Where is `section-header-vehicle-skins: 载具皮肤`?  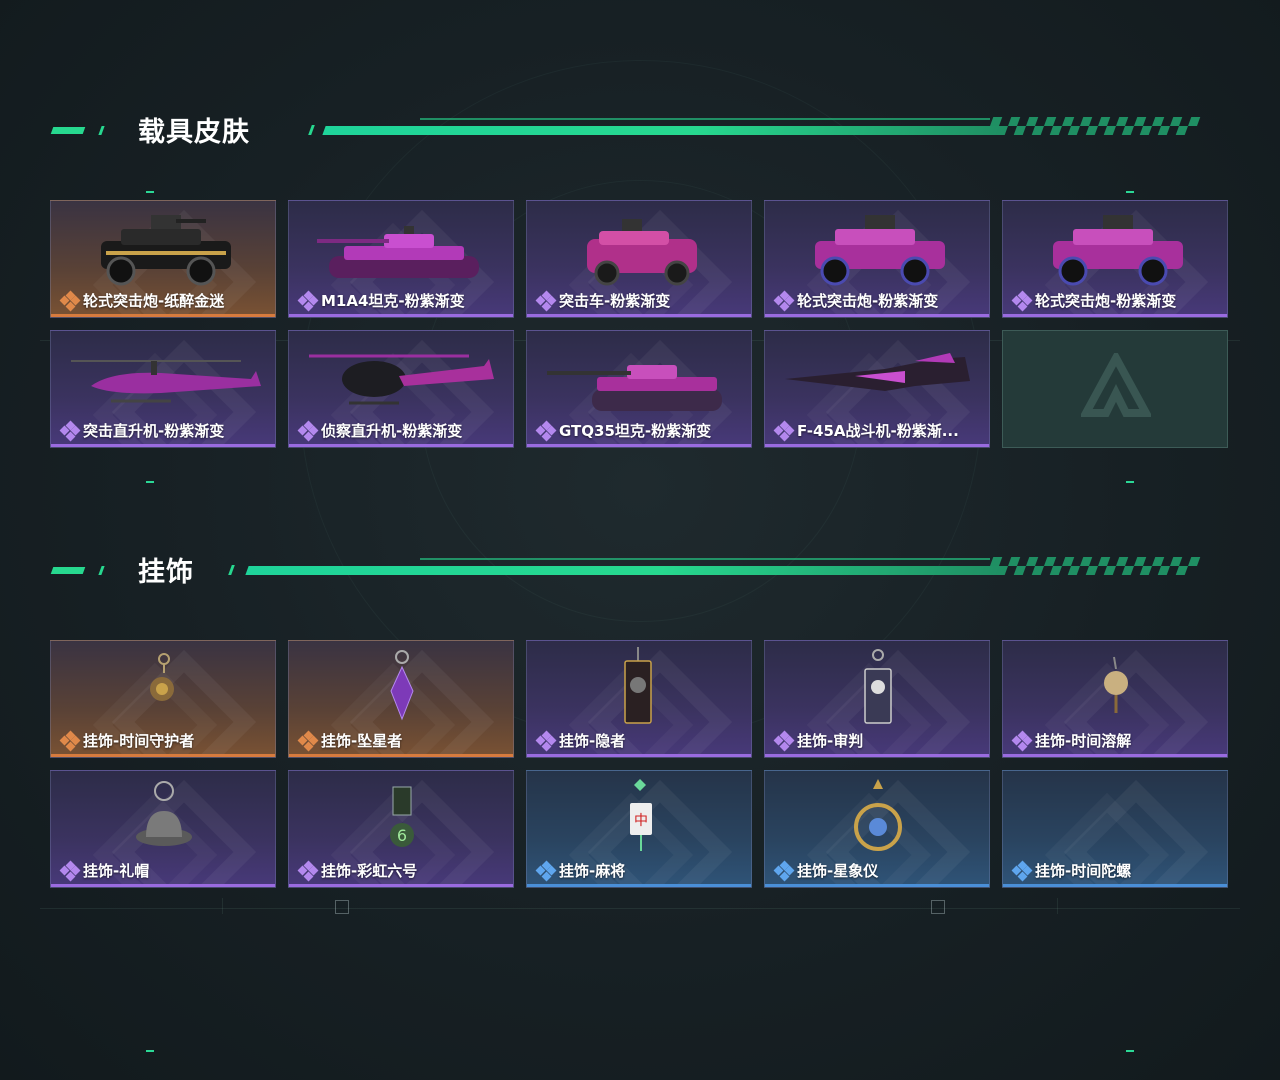
section-header-vehicle-skins: 载具皮肤 is located at coordinates (640, 130).